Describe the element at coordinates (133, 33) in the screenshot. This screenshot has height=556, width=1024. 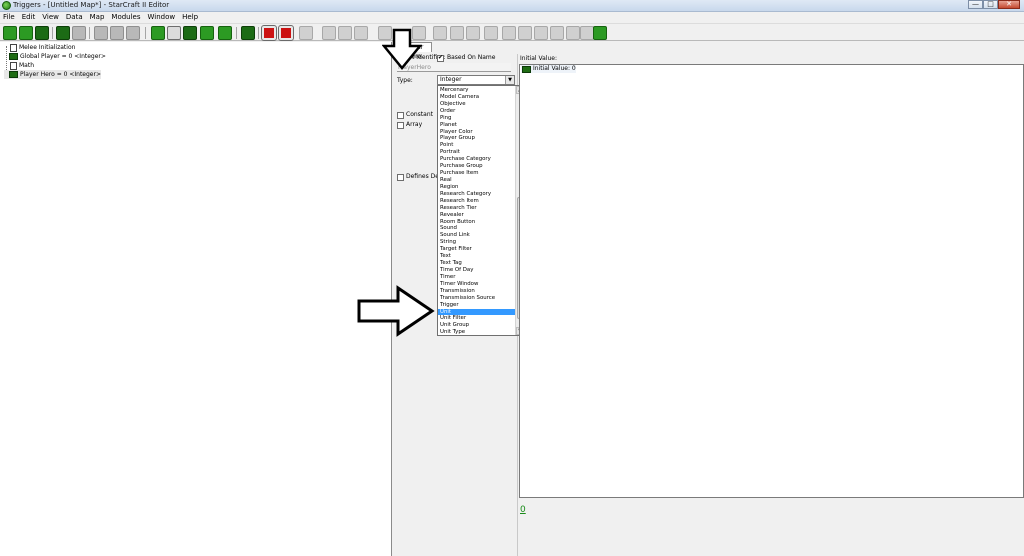
I see `paste-icon` at that location.